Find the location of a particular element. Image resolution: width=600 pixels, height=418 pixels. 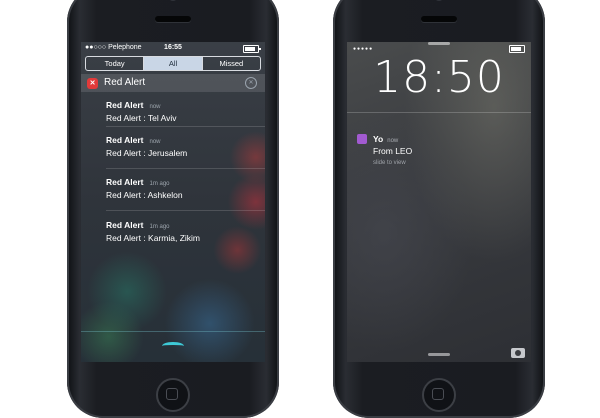

tab-missed: Missed is located at coordinates (231, 63).